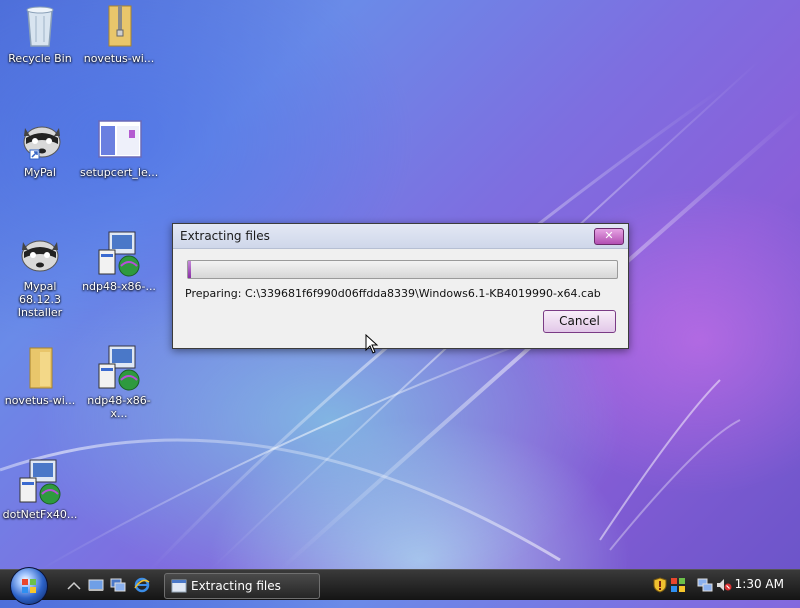 Image resolution: width=800 pixels, height=608 pixels. I want to click on desktop-icon-recycle-bin: Recycle Bin, so click(40, 33).